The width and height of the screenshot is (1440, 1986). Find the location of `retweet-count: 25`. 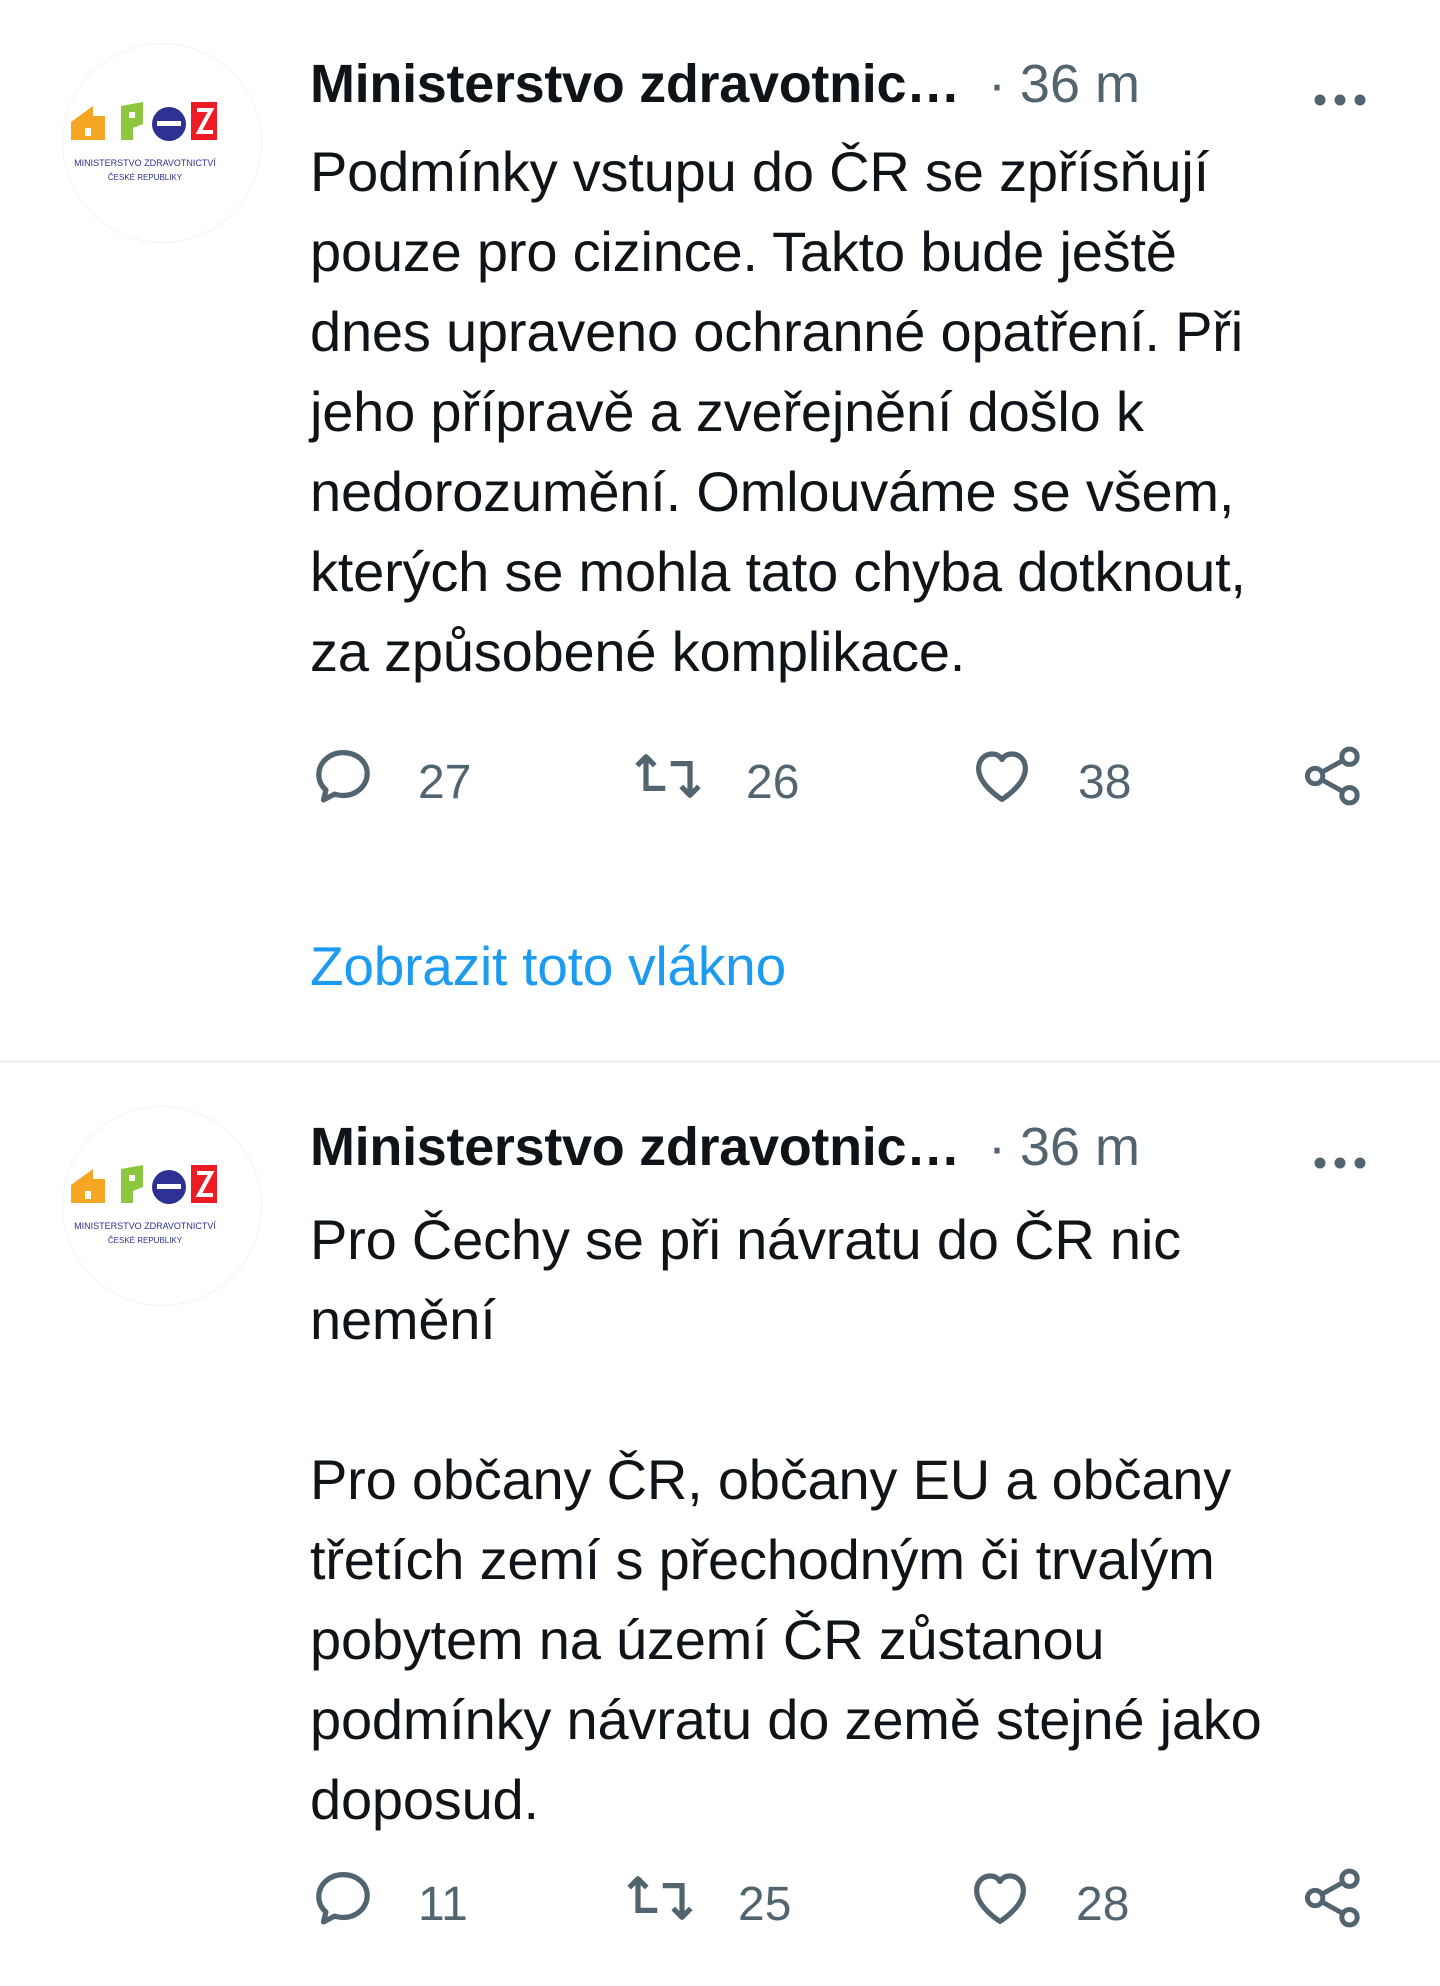

retweet-count: 25 is located at coordinates (765, 1904).